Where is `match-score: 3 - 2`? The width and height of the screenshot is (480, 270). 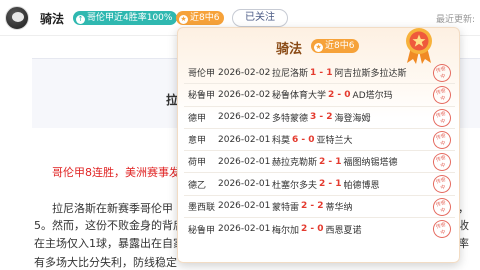
match-score: 3 - 2 is located at coordinates (321, 117).